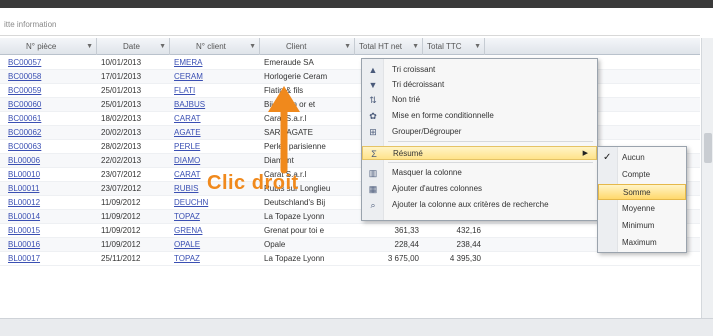 The image size is (713, 336). I want to click on cell-piece-link: BL00016, so click(52, 245).